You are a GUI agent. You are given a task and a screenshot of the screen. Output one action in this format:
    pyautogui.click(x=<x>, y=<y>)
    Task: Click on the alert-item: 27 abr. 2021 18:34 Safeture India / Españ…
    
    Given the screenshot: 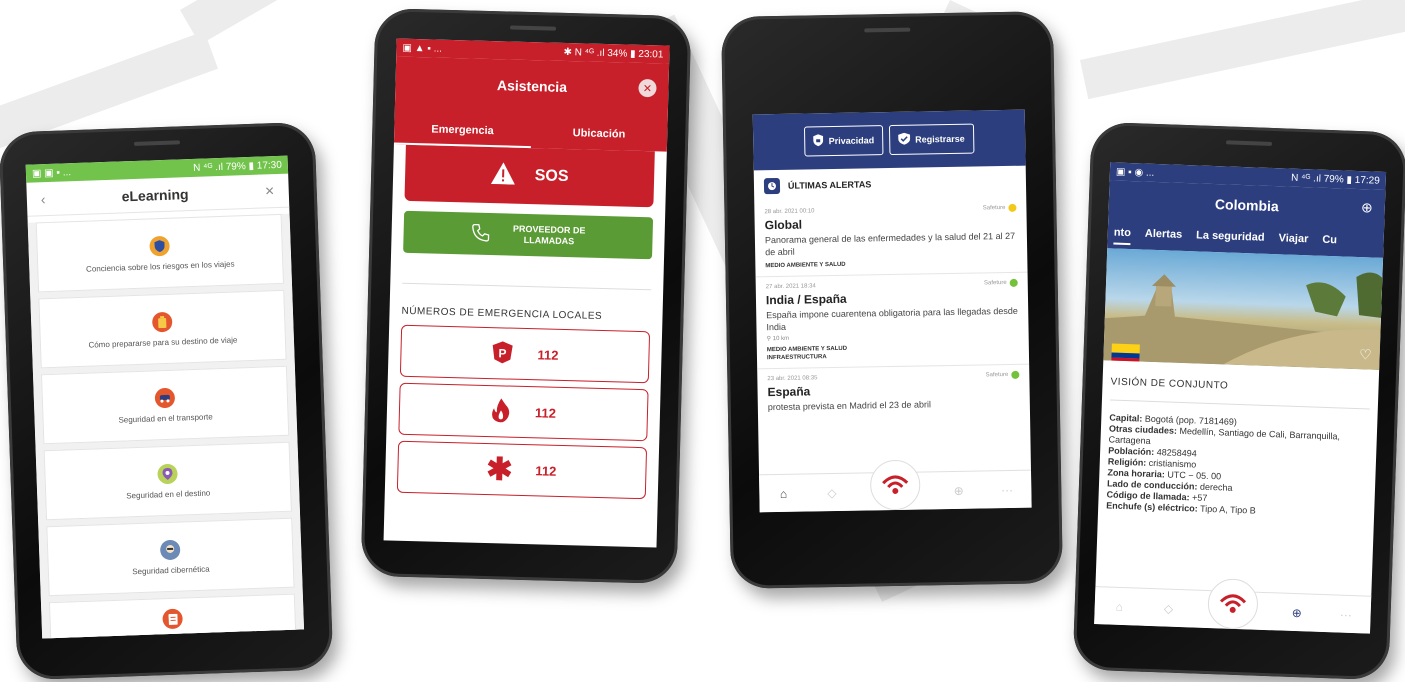 What is the action you would take?
    pyautogui.click(x=892, y=321)
    